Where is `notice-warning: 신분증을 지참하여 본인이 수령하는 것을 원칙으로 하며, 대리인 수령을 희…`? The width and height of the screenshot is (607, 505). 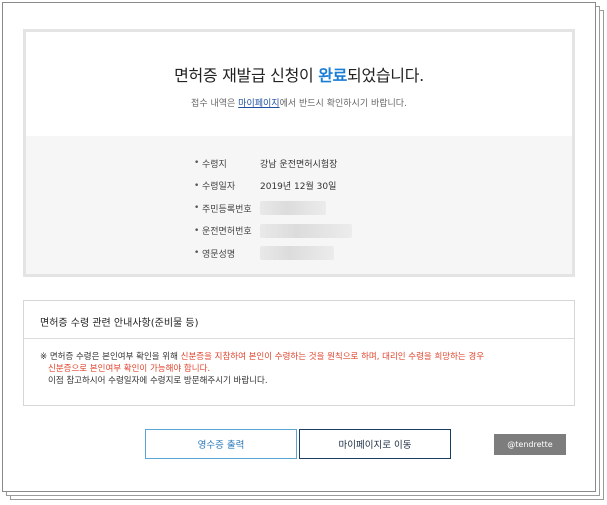
notice-warning: 신분증을 지참하여 본인이 수령하는 것을 원칙으로 하며, 대리인 수령을 희… is located at coordinates (332, 357).